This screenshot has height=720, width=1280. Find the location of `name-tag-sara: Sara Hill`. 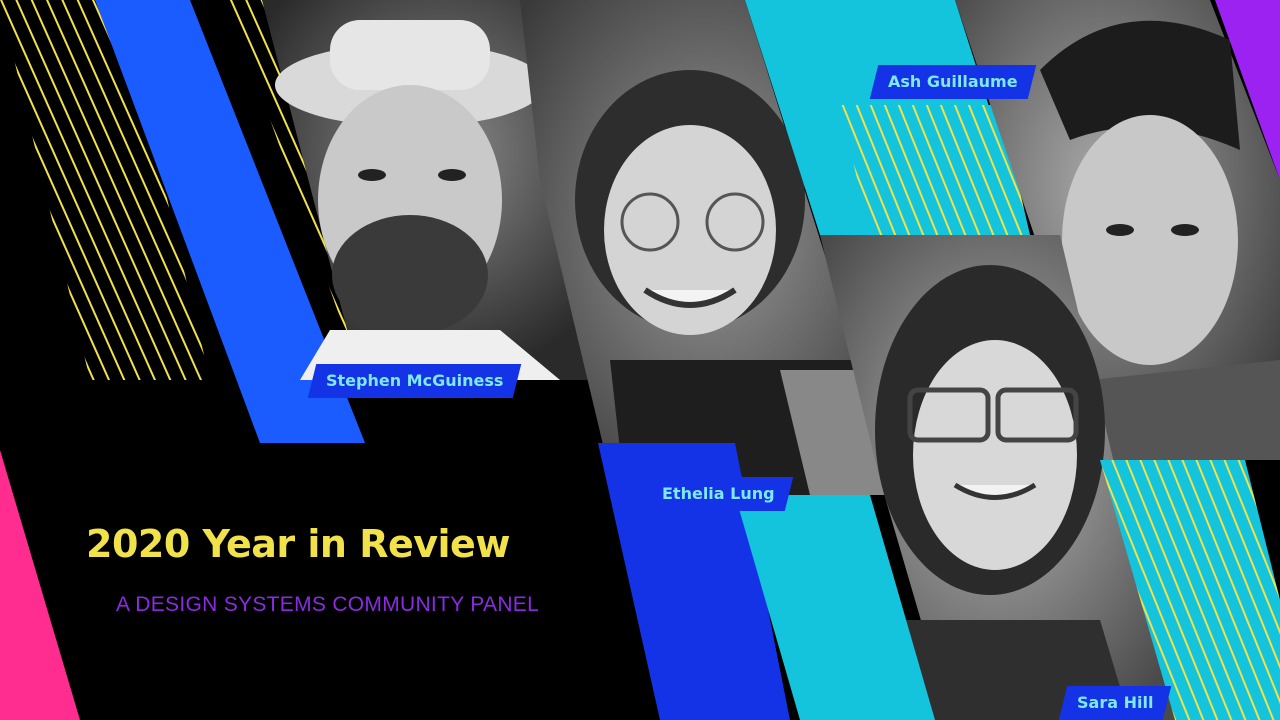

name-tag-sara: Sara Hill is located at coordinates (1115, 703).